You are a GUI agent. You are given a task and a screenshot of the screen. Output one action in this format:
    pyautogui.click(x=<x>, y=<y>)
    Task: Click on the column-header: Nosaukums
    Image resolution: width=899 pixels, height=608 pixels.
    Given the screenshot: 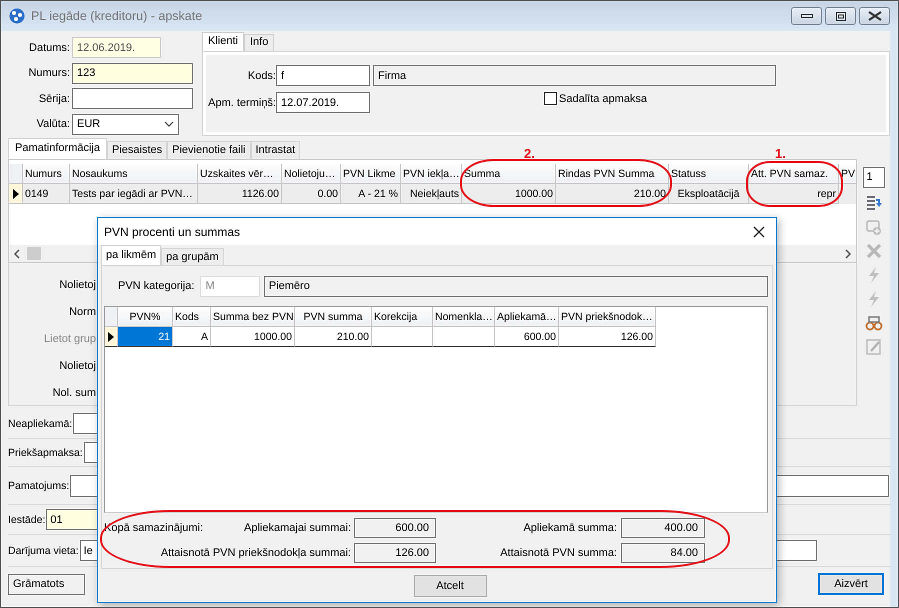 What is the action you would take?
    pyautogui.click(x=134, y=174)
    